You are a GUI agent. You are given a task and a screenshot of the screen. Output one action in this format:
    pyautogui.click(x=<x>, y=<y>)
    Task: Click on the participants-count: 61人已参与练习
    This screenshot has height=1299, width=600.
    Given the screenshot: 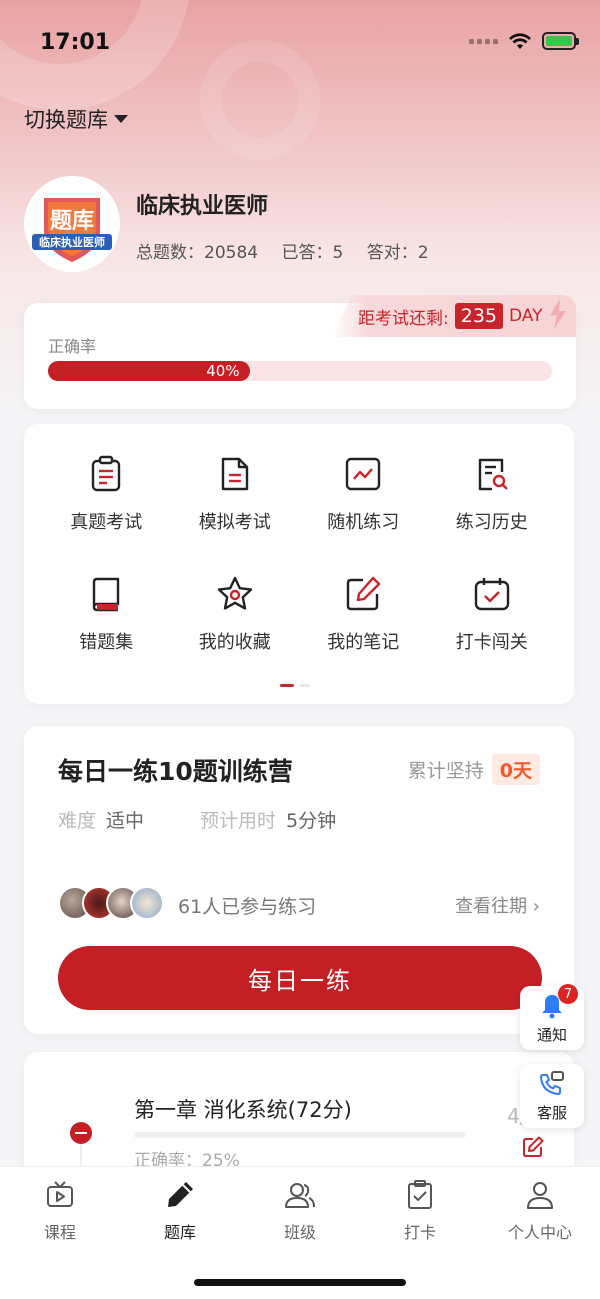 What is the action you would take?
    pyautogui.click(x=247, y=907)
    